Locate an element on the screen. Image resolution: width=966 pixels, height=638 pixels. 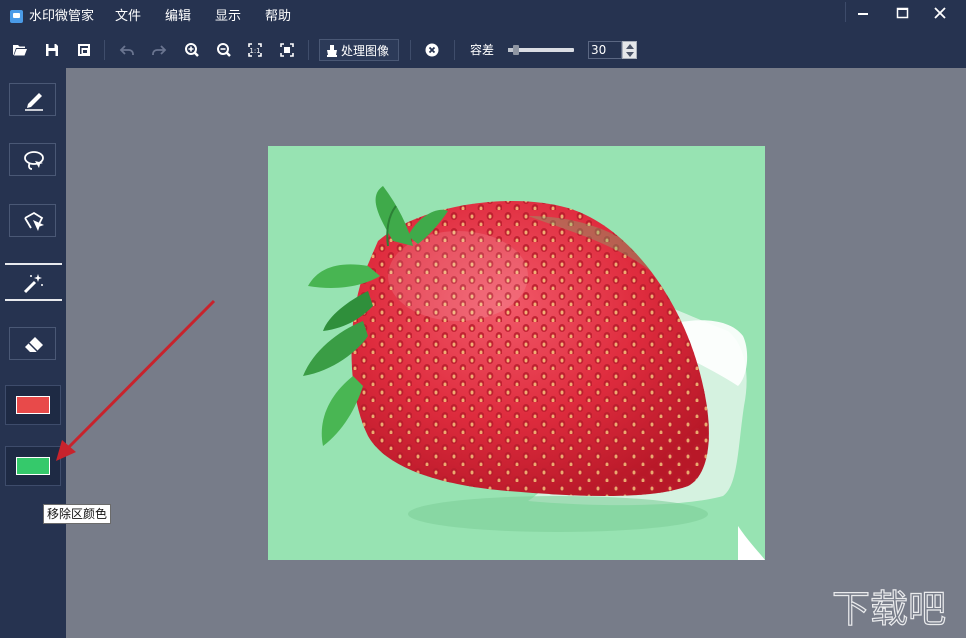
keep-area-color-swatch is located at coordinates (33, 405).